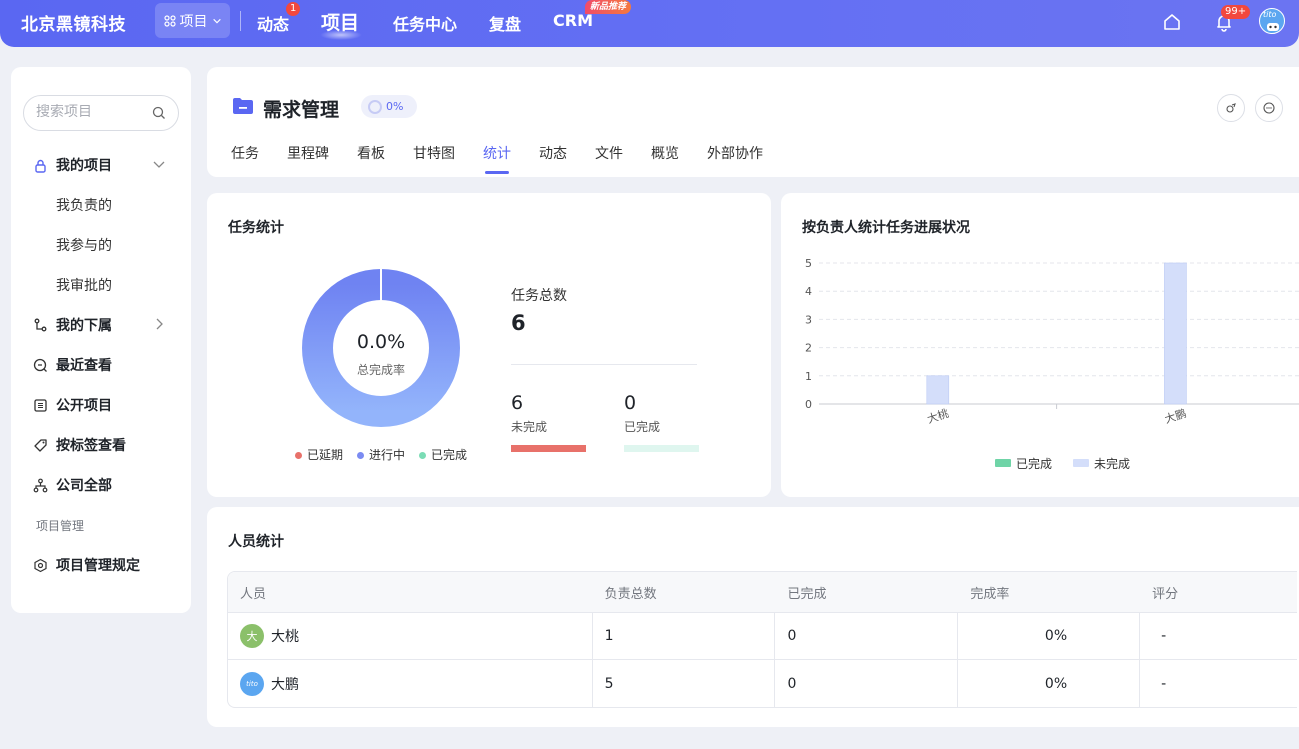  What do you see at coordinates (72, 405) in the screenshot?
I see `sidebar-item-public: 公开项目` at bounding box center [72, 405].